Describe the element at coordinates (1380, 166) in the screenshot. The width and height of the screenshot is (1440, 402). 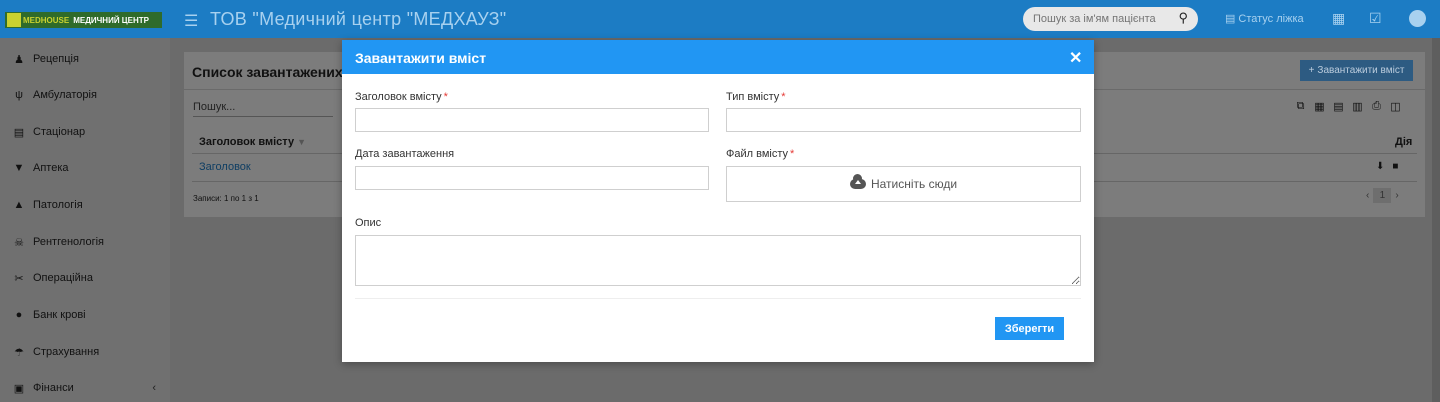
I see `download-icon: ⬇` at that location.